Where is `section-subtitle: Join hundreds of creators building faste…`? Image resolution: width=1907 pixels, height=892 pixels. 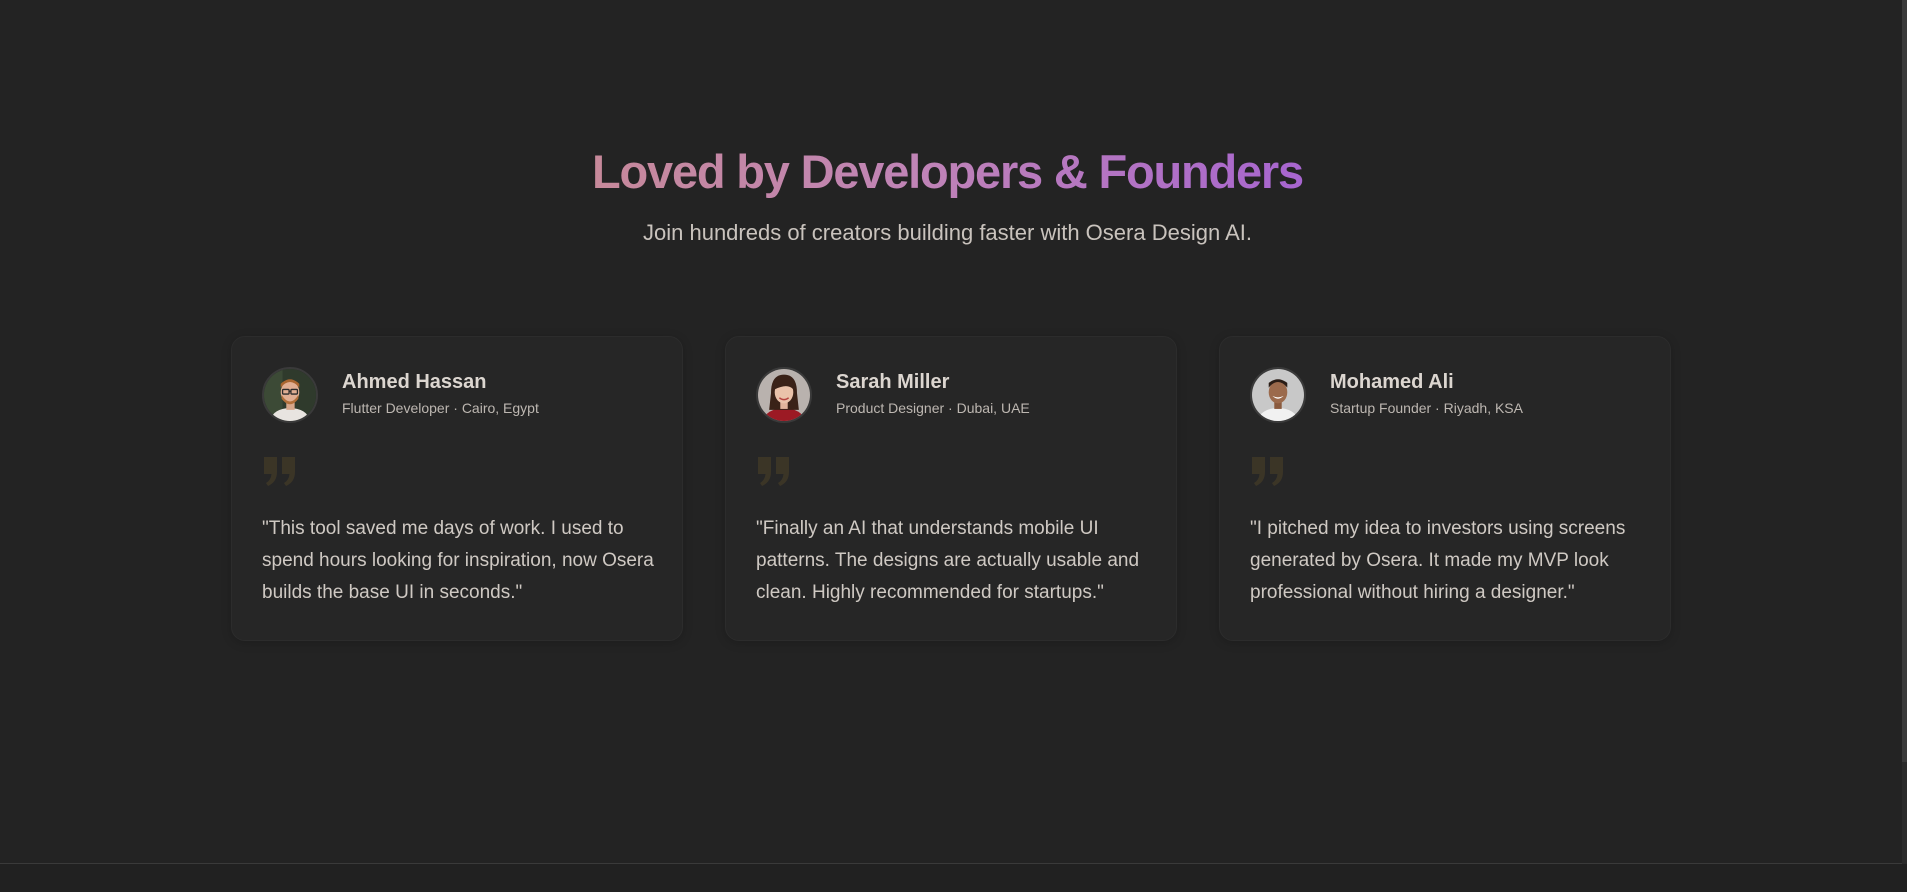 section-subtitle: Join hundreds of creators building faste… is located at coordinates (947, 232).